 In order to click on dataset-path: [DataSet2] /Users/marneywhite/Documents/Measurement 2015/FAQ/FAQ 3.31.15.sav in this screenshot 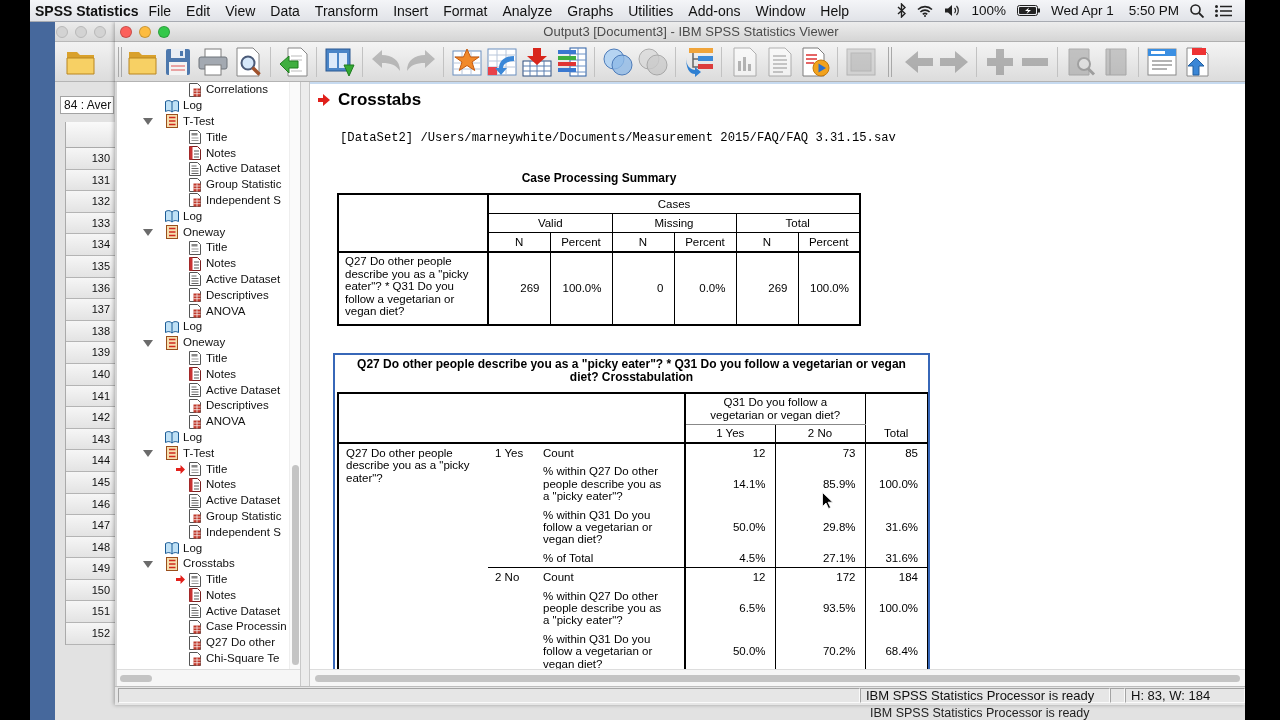, I will do `click(618, 138)`.